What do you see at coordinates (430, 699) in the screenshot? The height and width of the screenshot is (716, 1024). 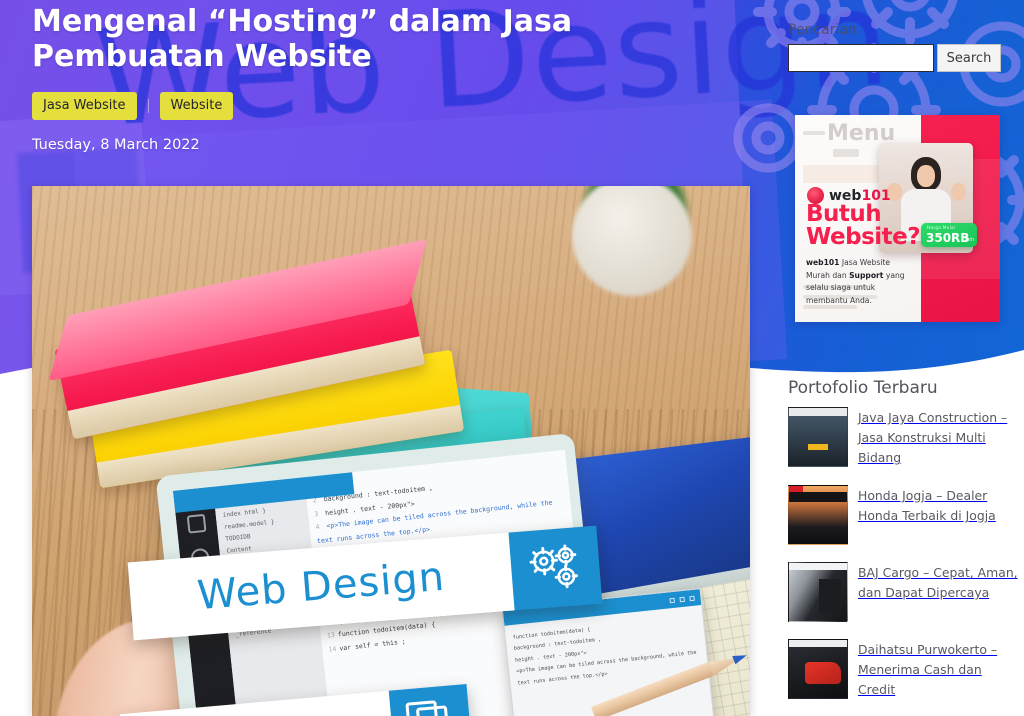 I see `documents-icon` at bounding box center [430, 699].